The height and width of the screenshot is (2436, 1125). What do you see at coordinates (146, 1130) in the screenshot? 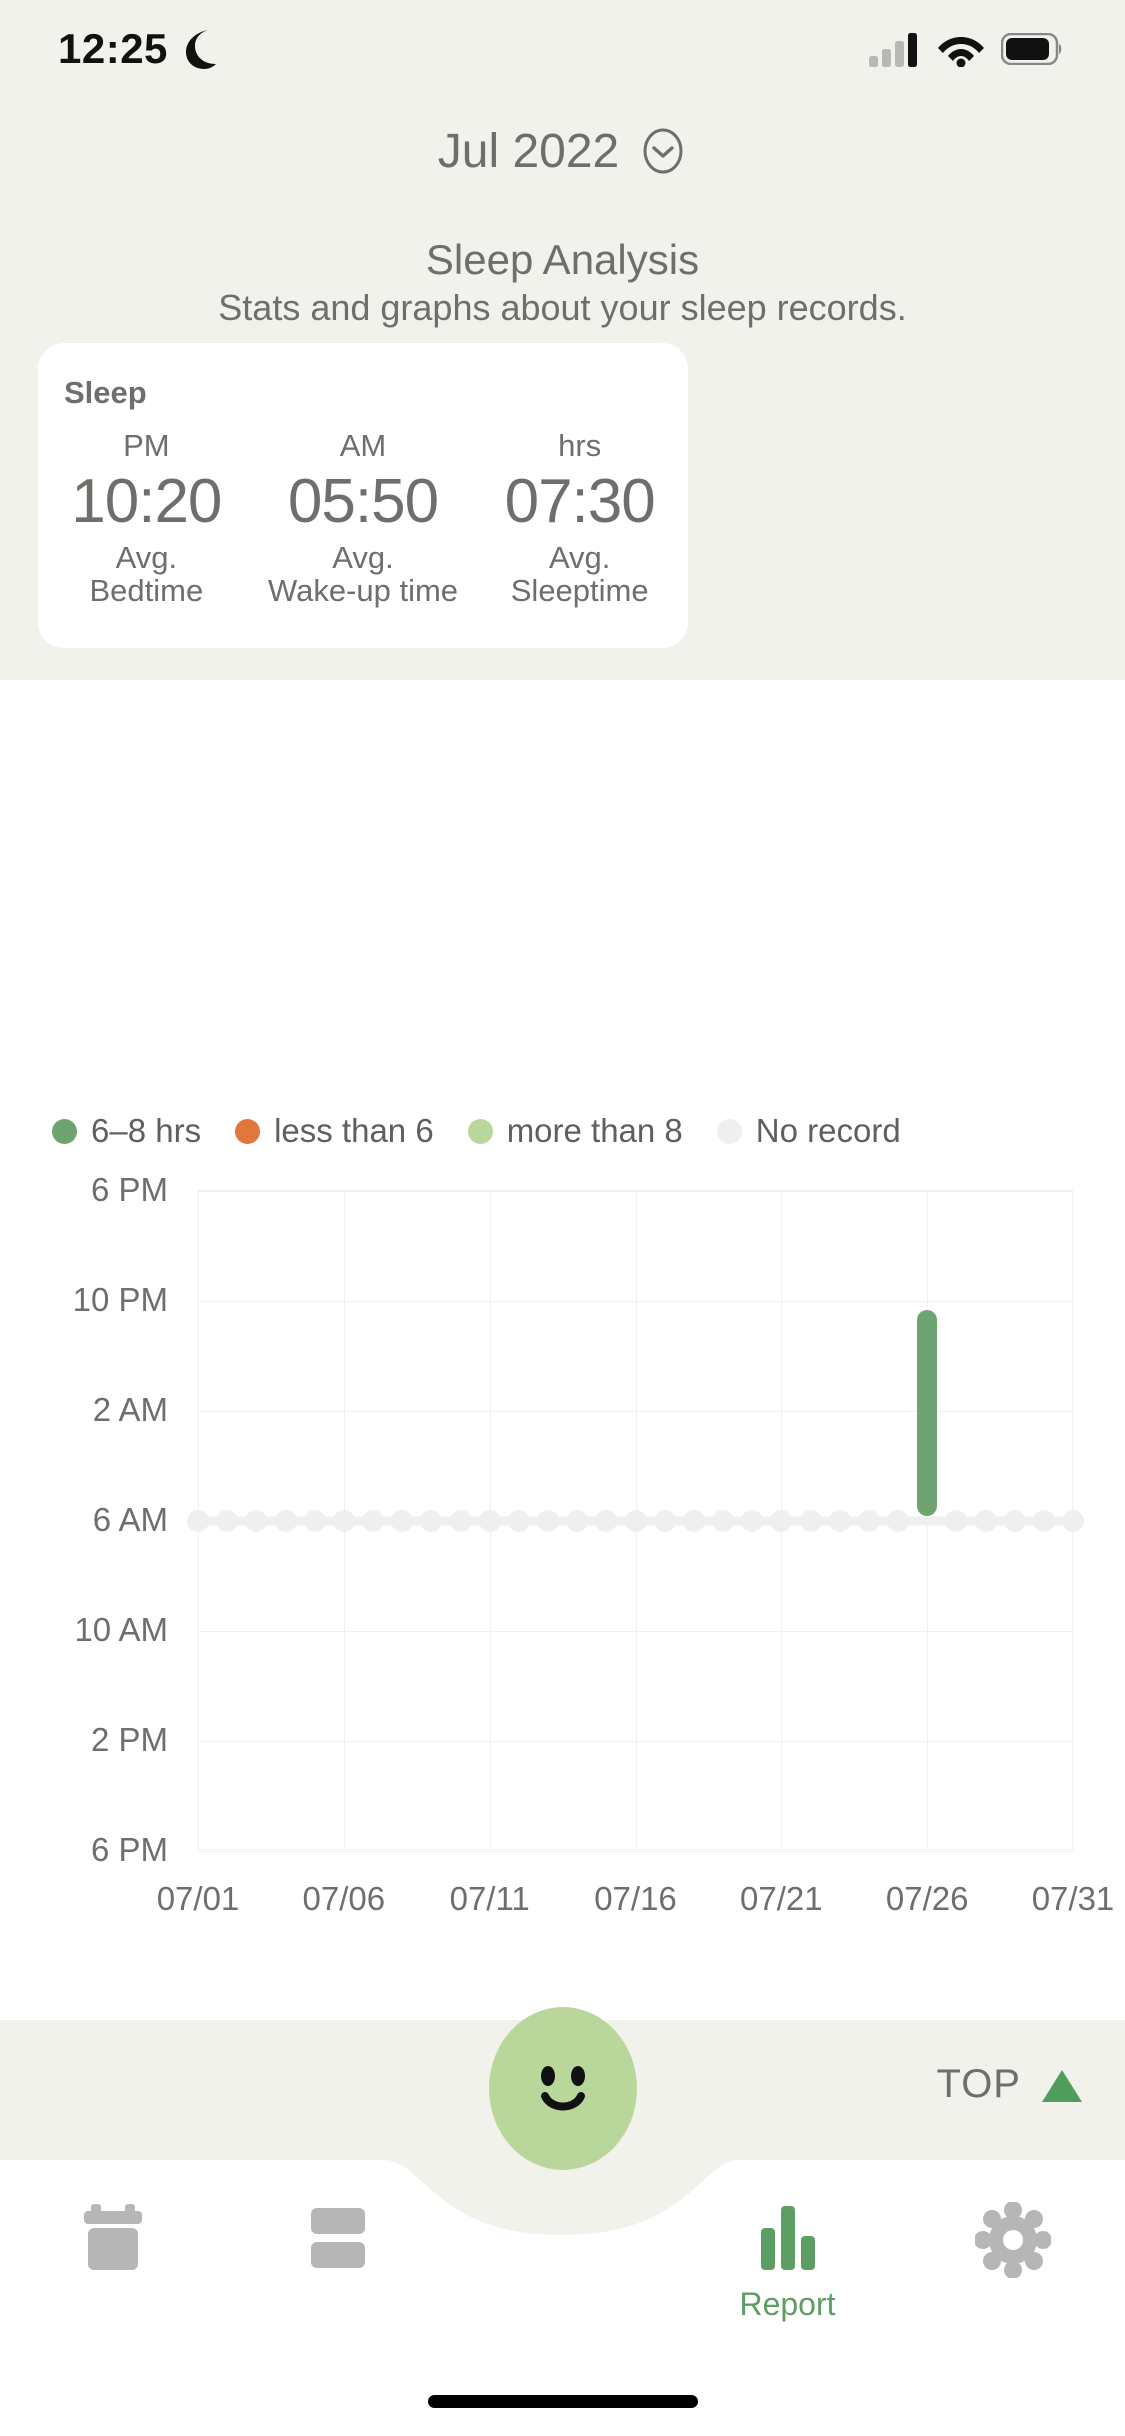
I see `legend-label: 6–8 hrs` at bounding box center [146, 1130].